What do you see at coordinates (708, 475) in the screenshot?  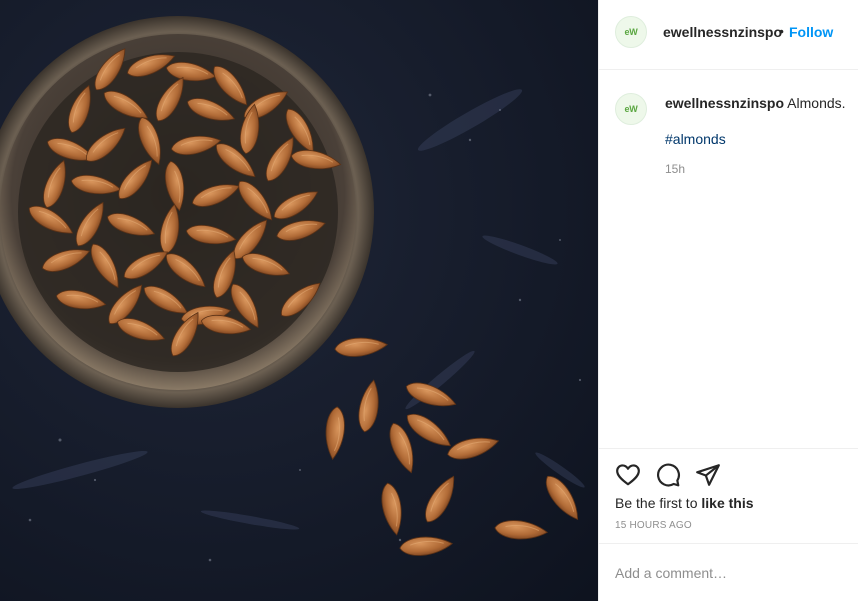 I see `share-icon` at bounding box center [708, 475].